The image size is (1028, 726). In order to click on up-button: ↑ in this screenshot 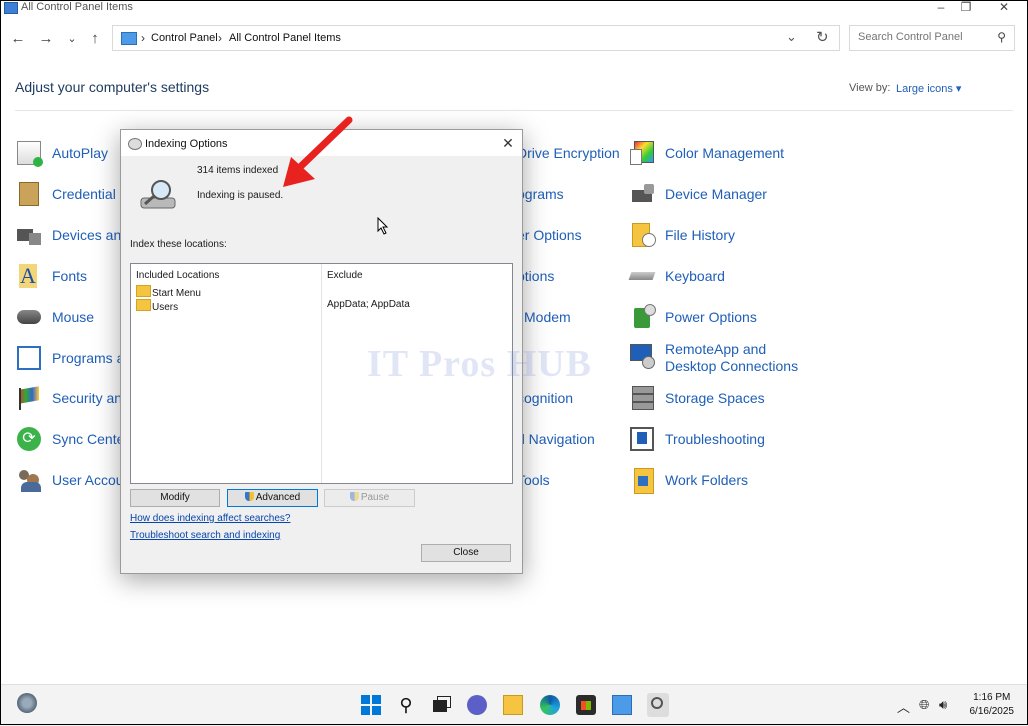, I will do `click(95, 39)`.